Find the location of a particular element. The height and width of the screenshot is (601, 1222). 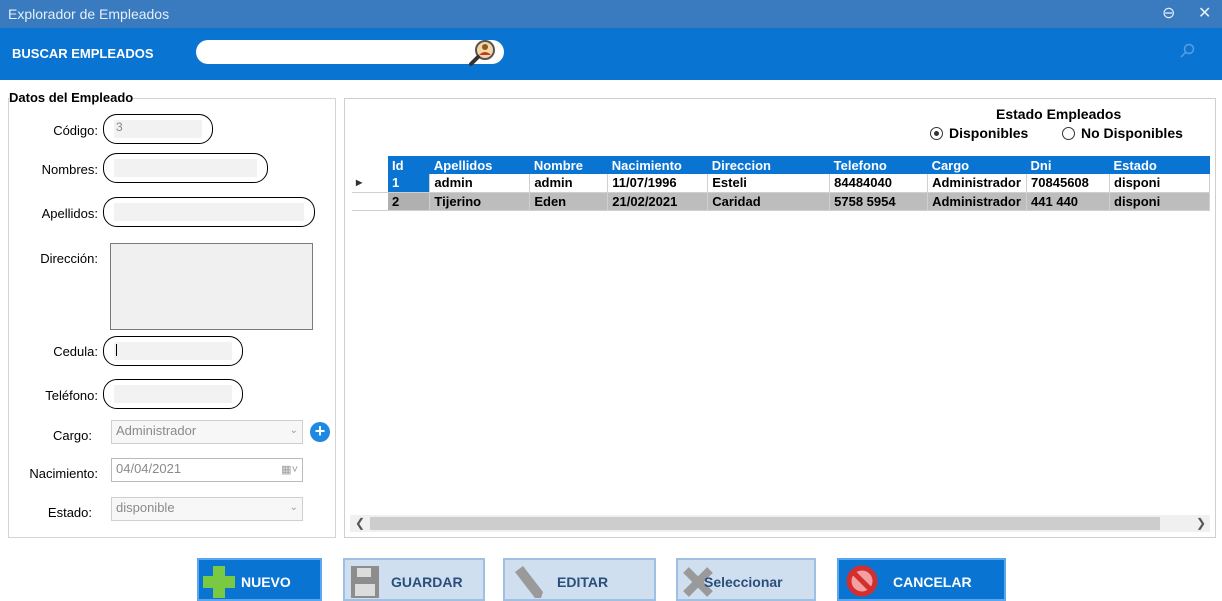

estado-select: disponible ⌄ is located at coordinates (207, 509).